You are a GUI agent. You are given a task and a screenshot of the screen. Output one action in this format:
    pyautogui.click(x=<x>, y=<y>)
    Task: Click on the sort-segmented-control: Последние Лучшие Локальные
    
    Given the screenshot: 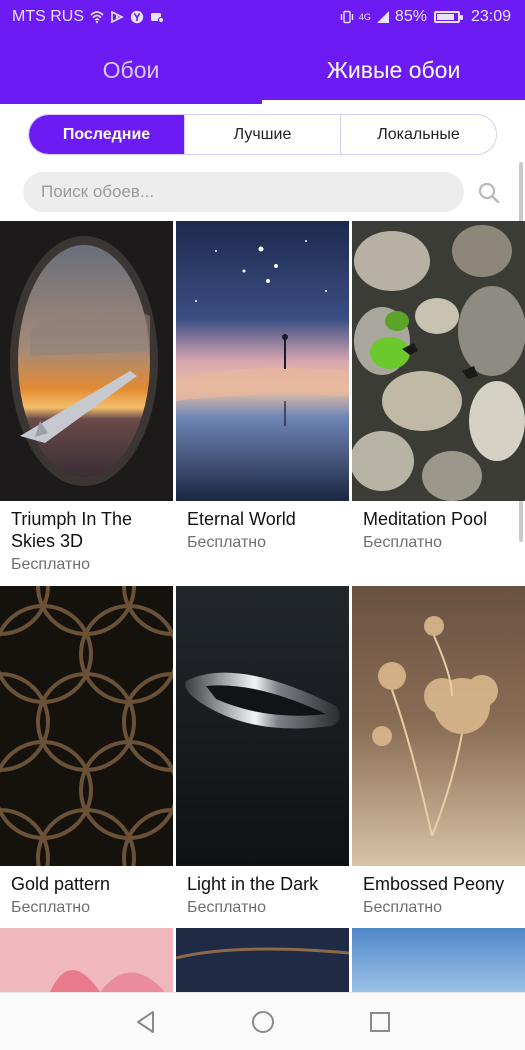 What is the action you would take?
    pyautogui.click(x=262, y=134)
    